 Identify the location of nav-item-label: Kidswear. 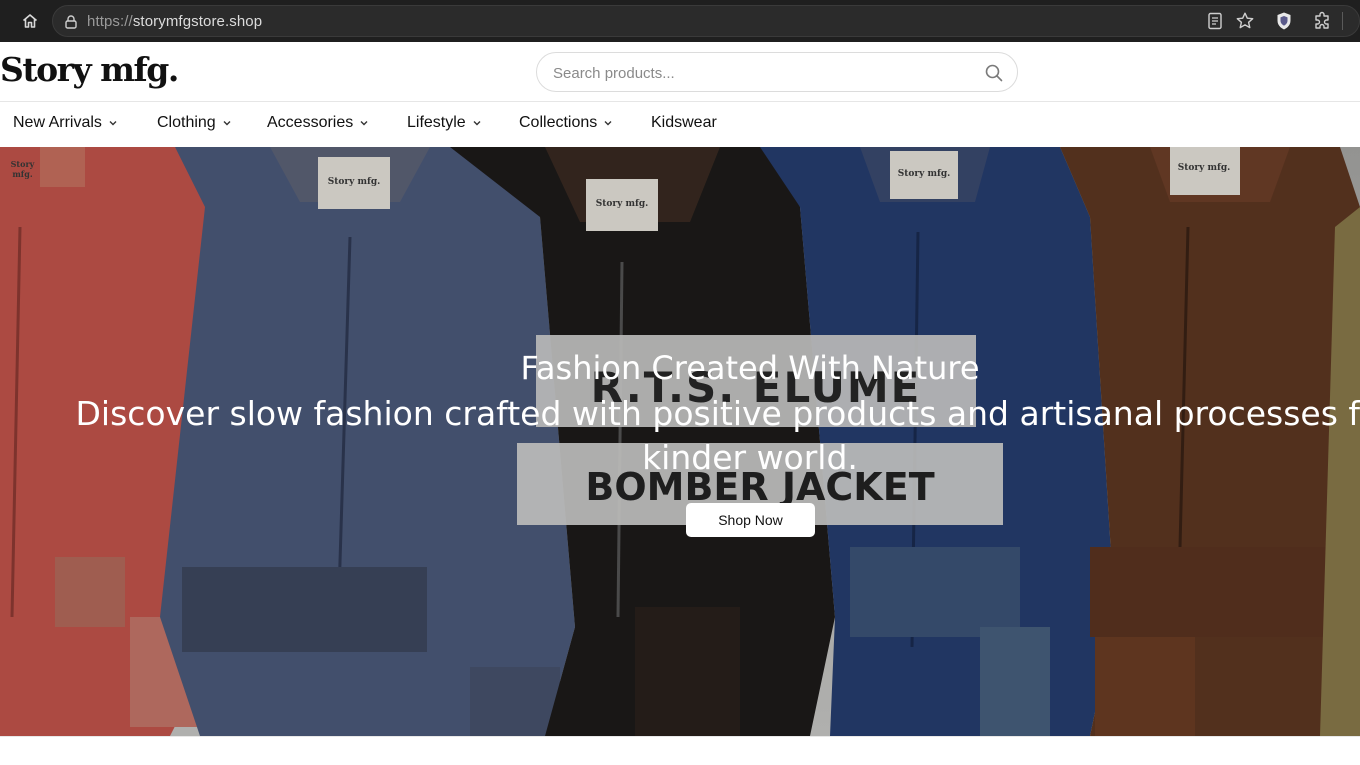
(684, 122).